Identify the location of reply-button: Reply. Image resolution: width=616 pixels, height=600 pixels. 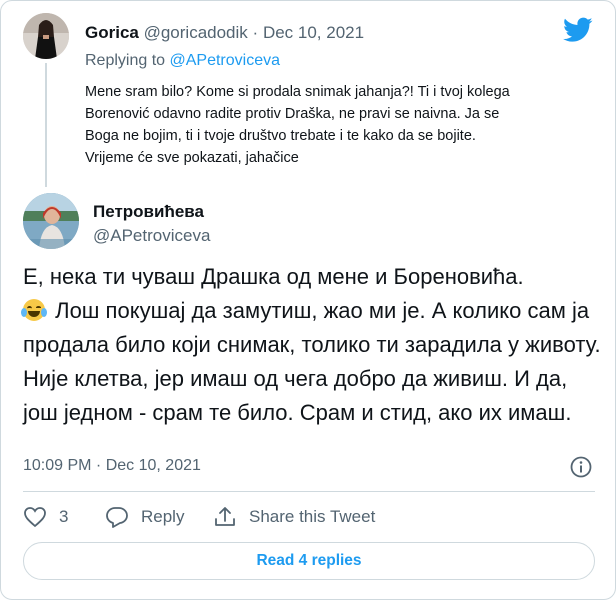
(144, 517).